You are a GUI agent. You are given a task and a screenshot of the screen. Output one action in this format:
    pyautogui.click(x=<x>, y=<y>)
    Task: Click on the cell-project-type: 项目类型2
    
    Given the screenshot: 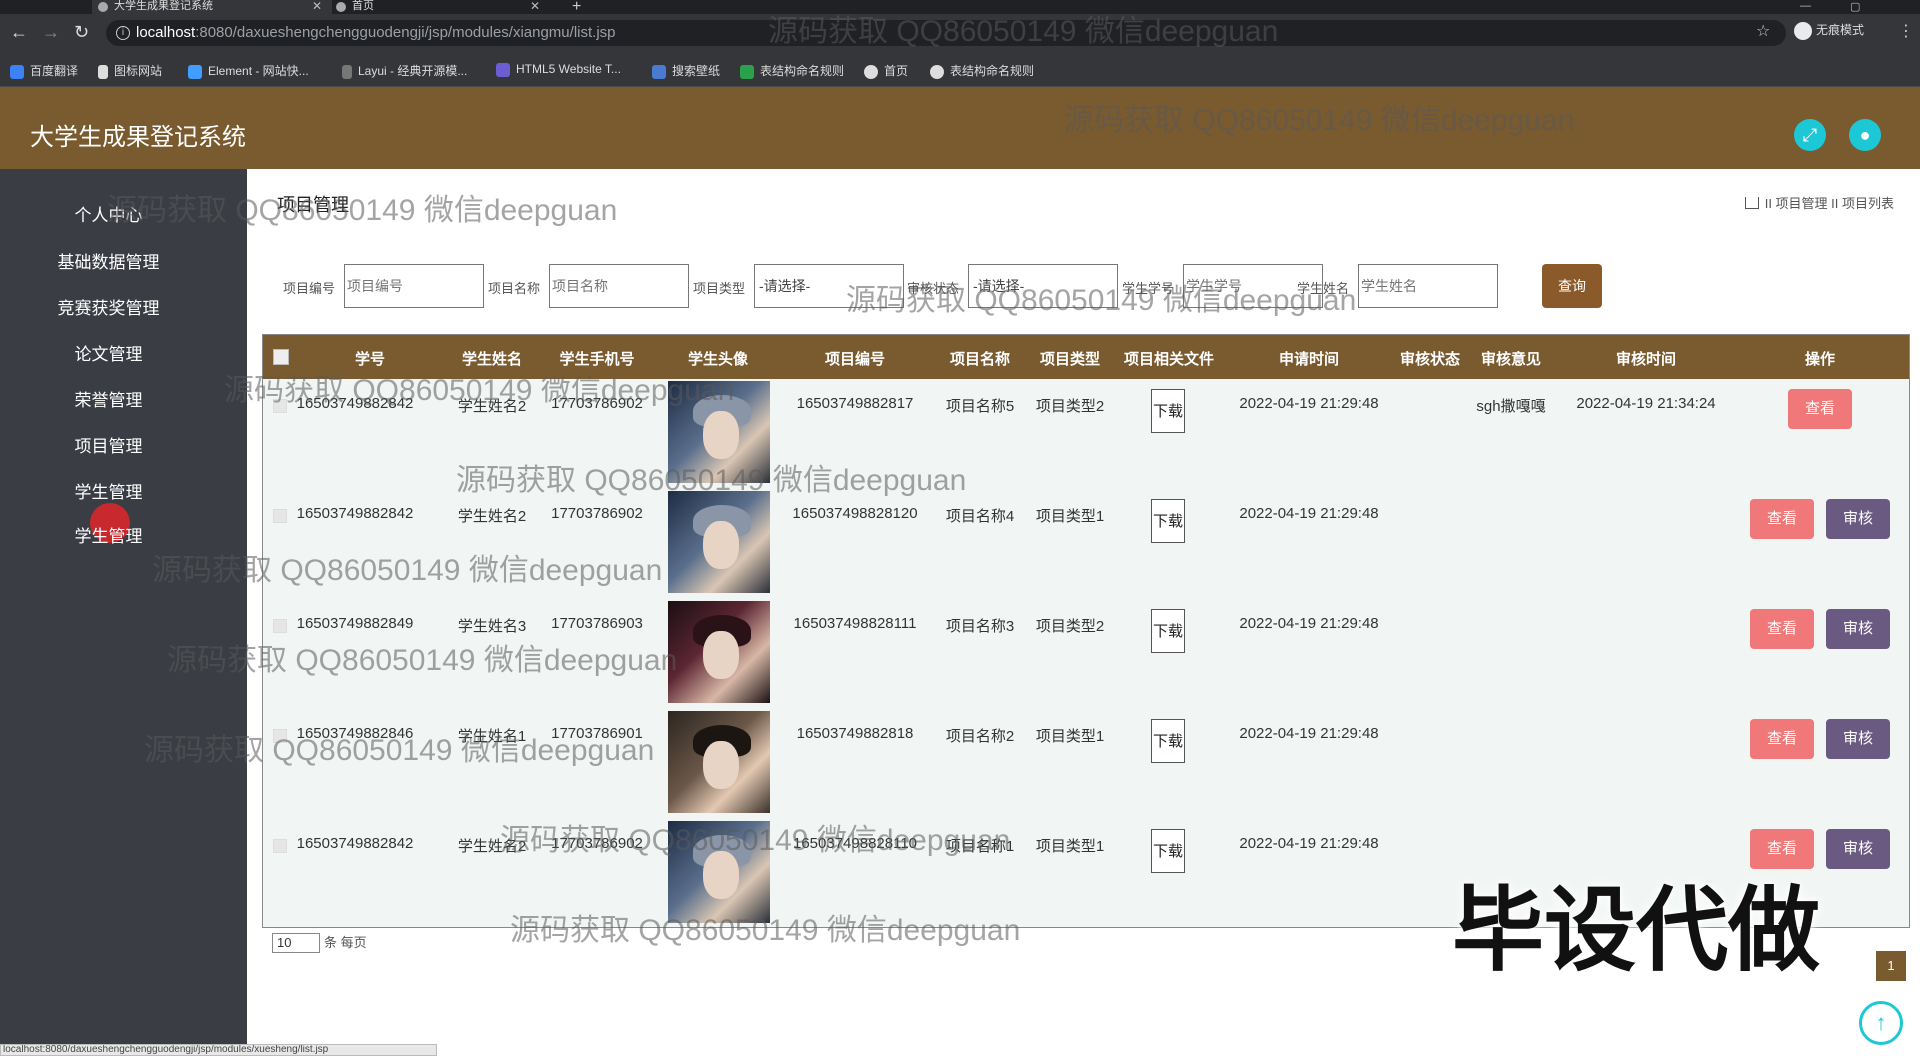 What is the action you would take?
    pyautogui.click(x=1070, y=406)
    